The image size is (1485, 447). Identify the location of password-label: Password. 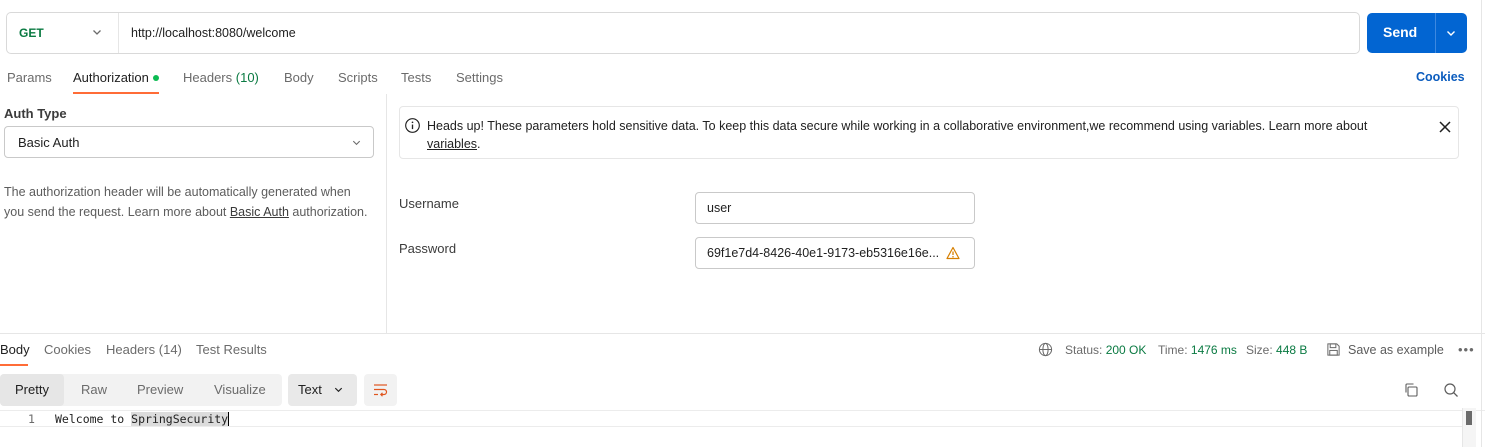
(428, 248).